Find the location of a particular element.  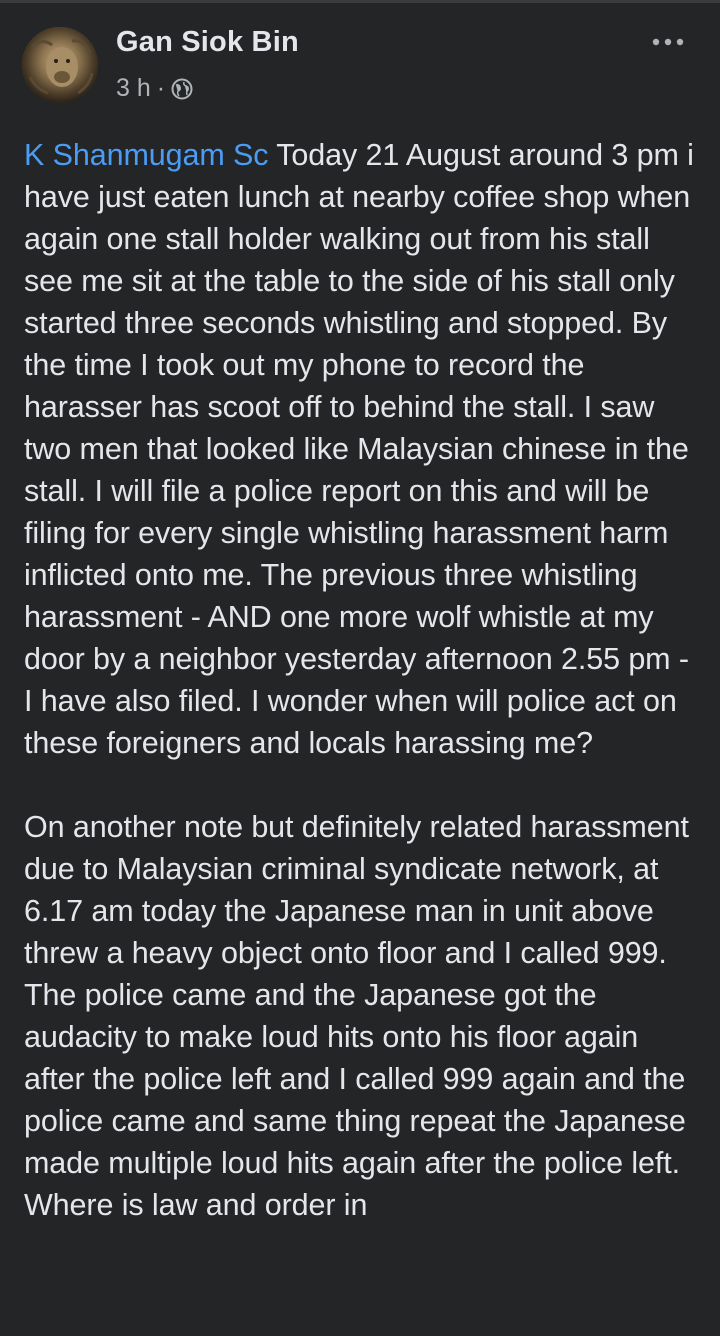

avatar is located at coordinates (60, 65).